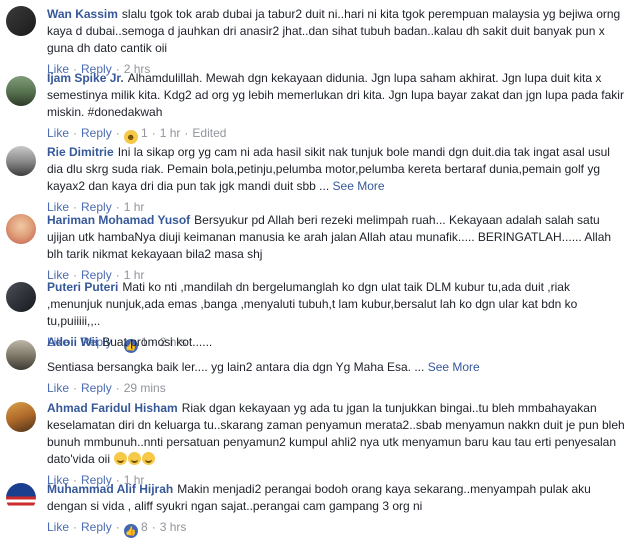 The height and width of the screenshot is (538, 640). Describe the element at coordinates (144, 133) in the screenshot. I see `reaction-count: 1` at that location.